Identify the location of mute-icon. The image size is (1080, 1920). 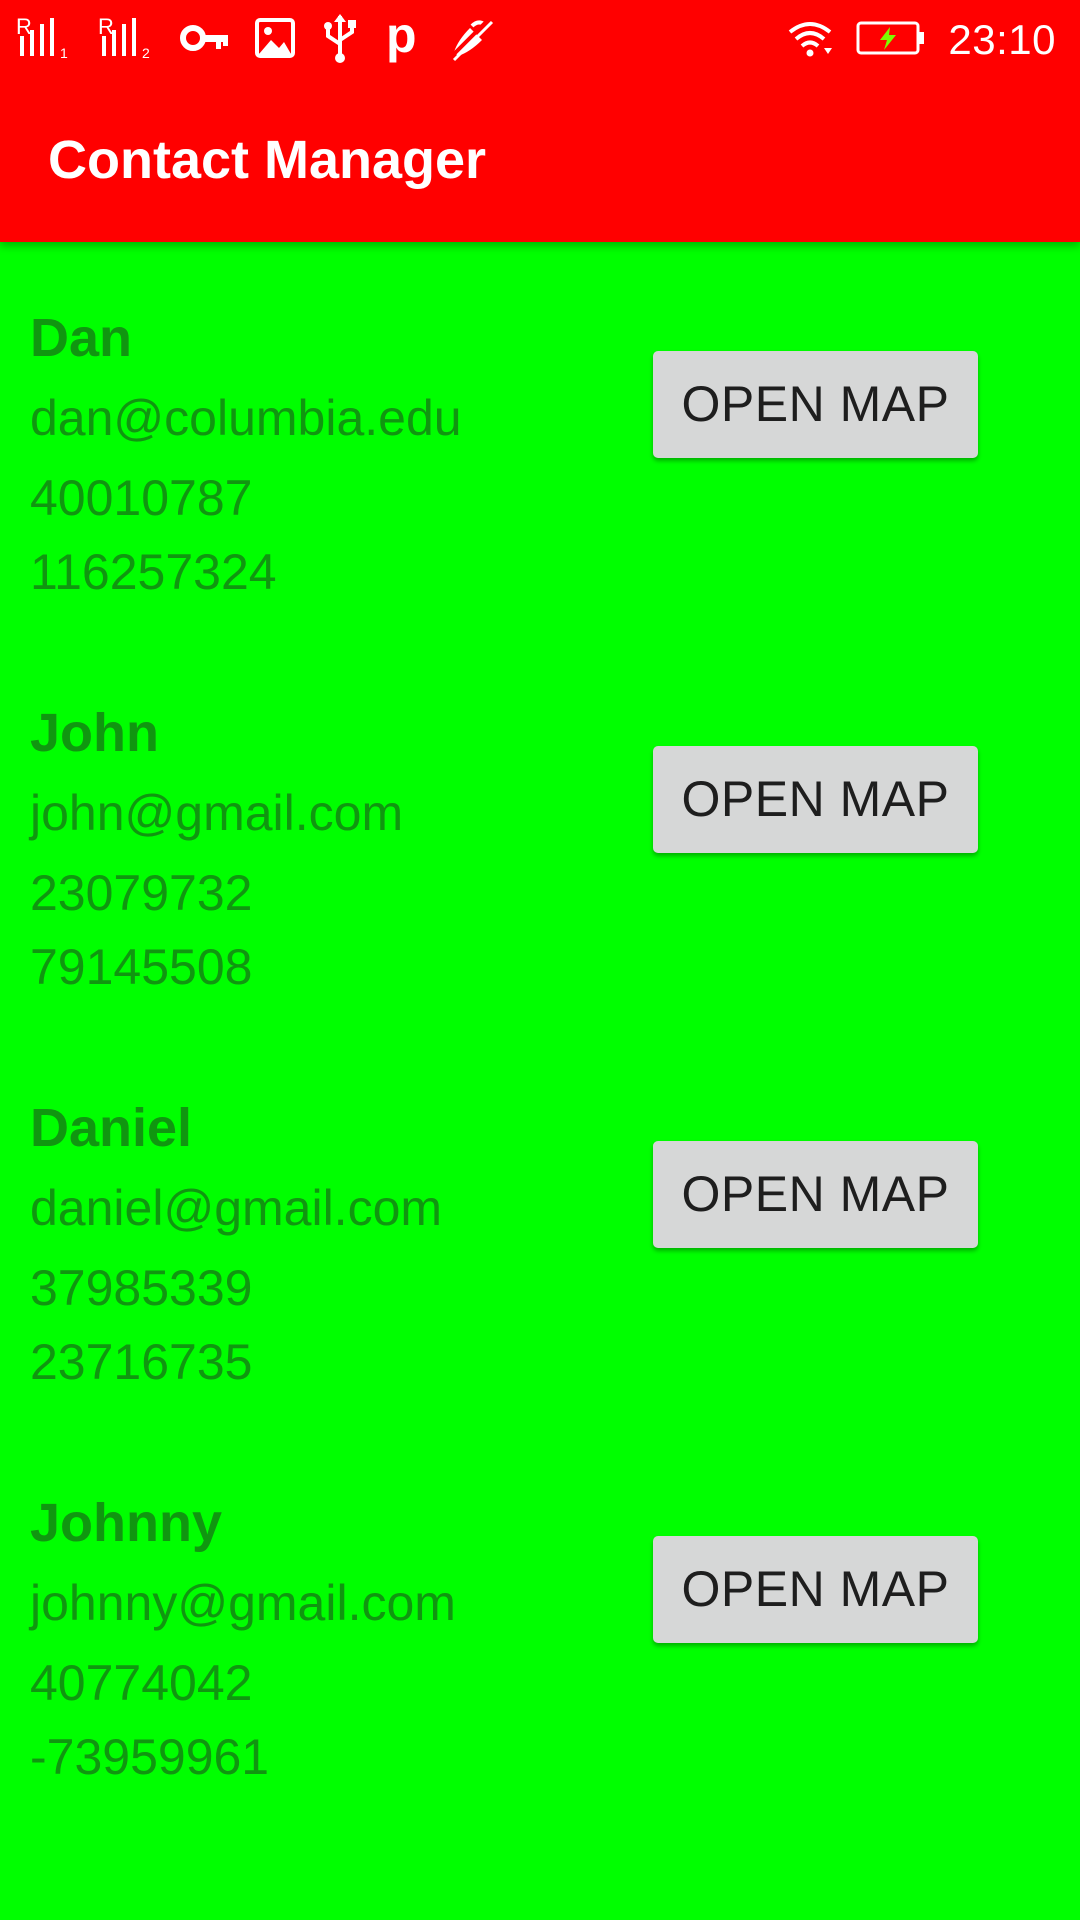
(470, 40).